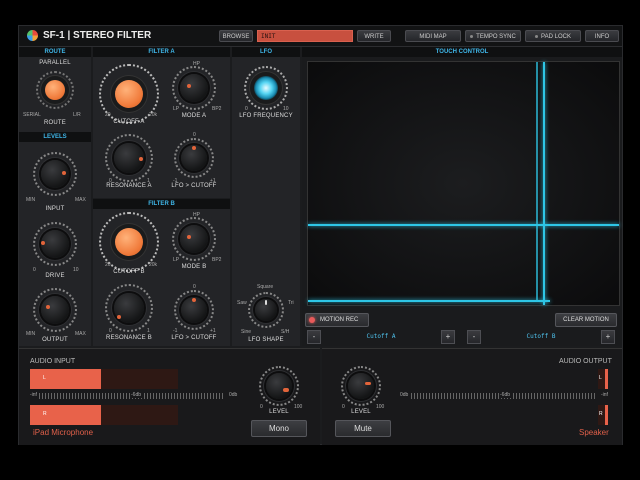 The image size is (640, 480). Describe the element at coordinates (544, 183) in the screenshot. I see `xy-crosshair-vertical` at that location.